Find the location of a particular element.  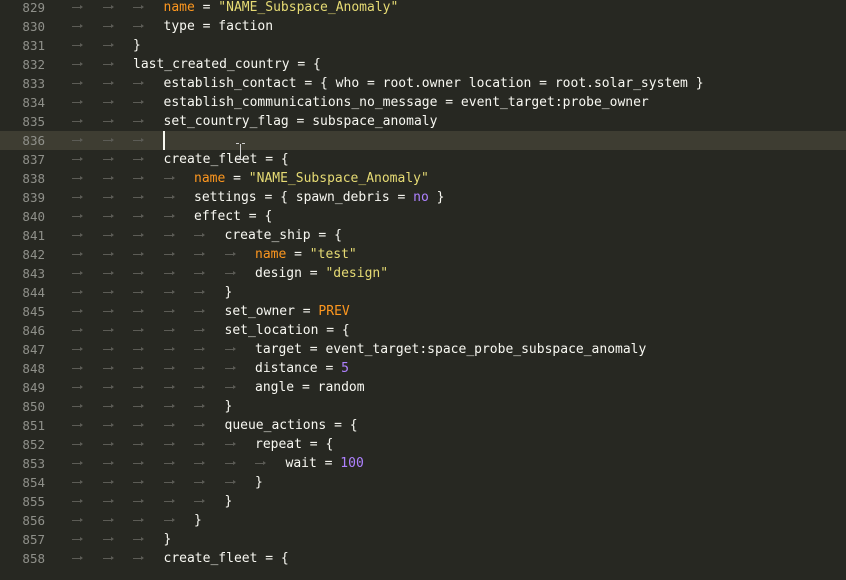

code-line: 831} is located at coordinates (423, 45).